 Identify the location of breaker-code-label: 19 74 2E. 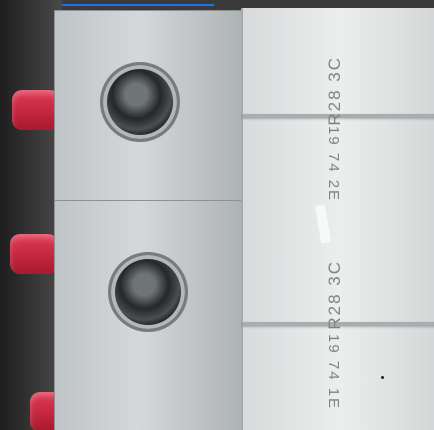
(333, 164).